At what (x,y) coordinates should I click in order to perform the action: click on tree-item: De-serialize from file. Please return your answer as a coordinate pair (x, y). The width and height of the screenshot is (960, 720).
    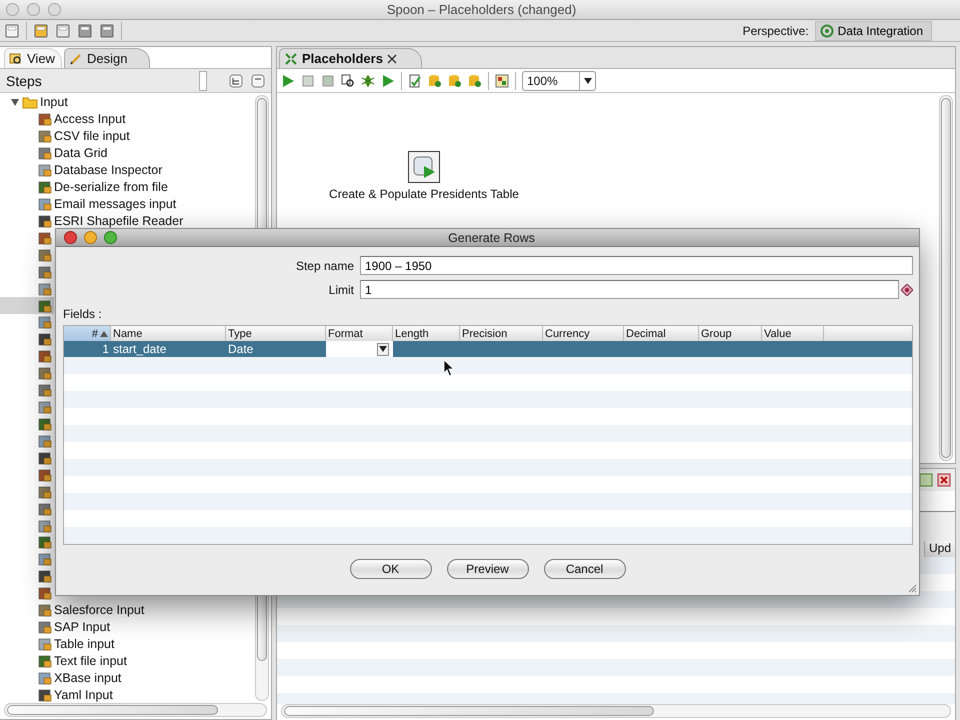
    Looking at the image, I should click on (84, 187).